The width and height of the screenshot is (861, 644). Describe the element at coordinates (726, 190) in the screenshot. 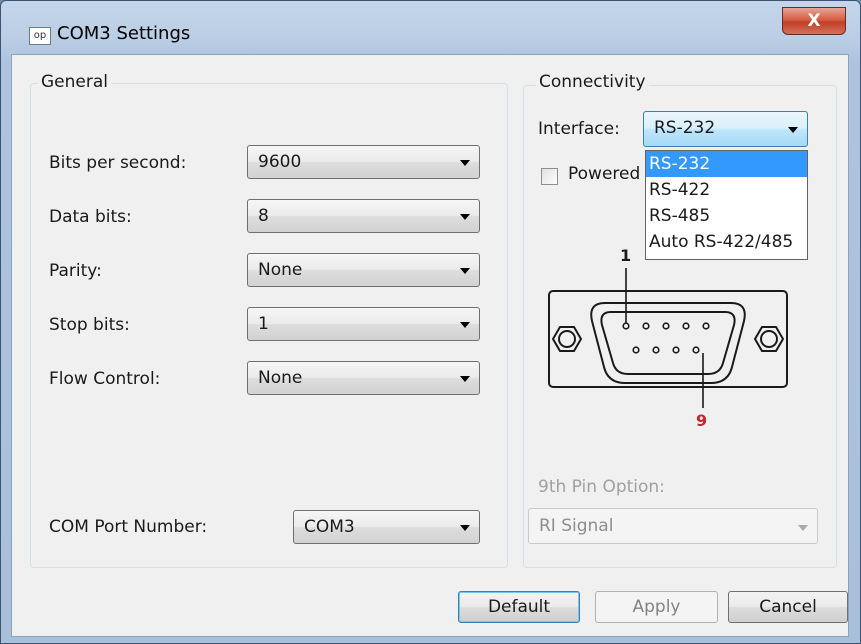

I see `interface-option-rs422: RS-422` at that location.